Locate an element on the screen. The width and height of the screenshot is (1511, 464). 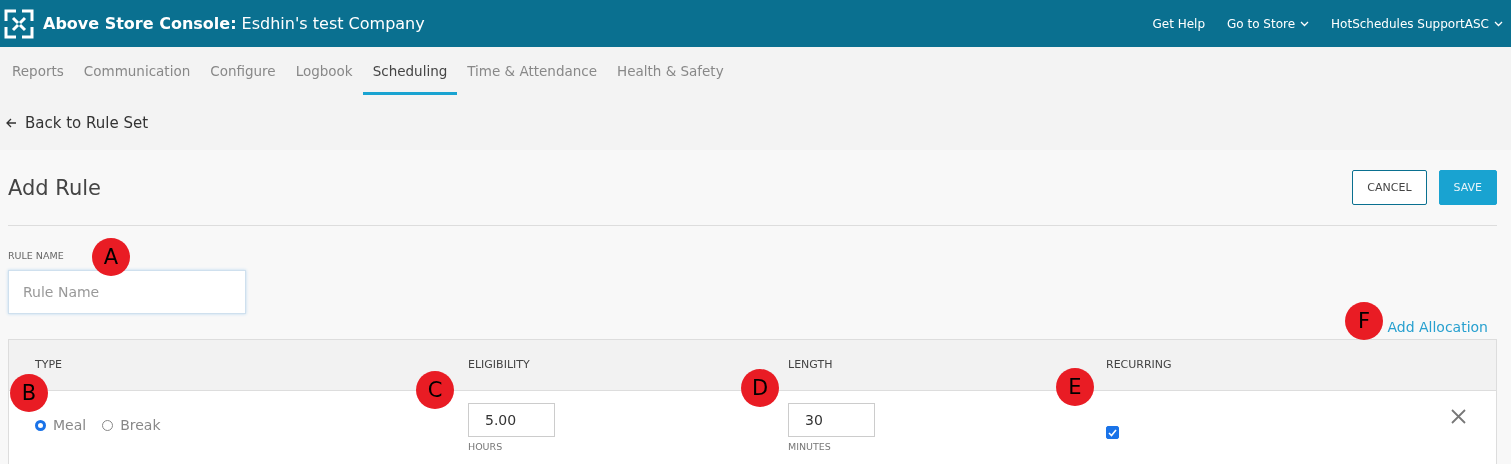
field-label: RULE NAME is located at coordinates (36, 255).